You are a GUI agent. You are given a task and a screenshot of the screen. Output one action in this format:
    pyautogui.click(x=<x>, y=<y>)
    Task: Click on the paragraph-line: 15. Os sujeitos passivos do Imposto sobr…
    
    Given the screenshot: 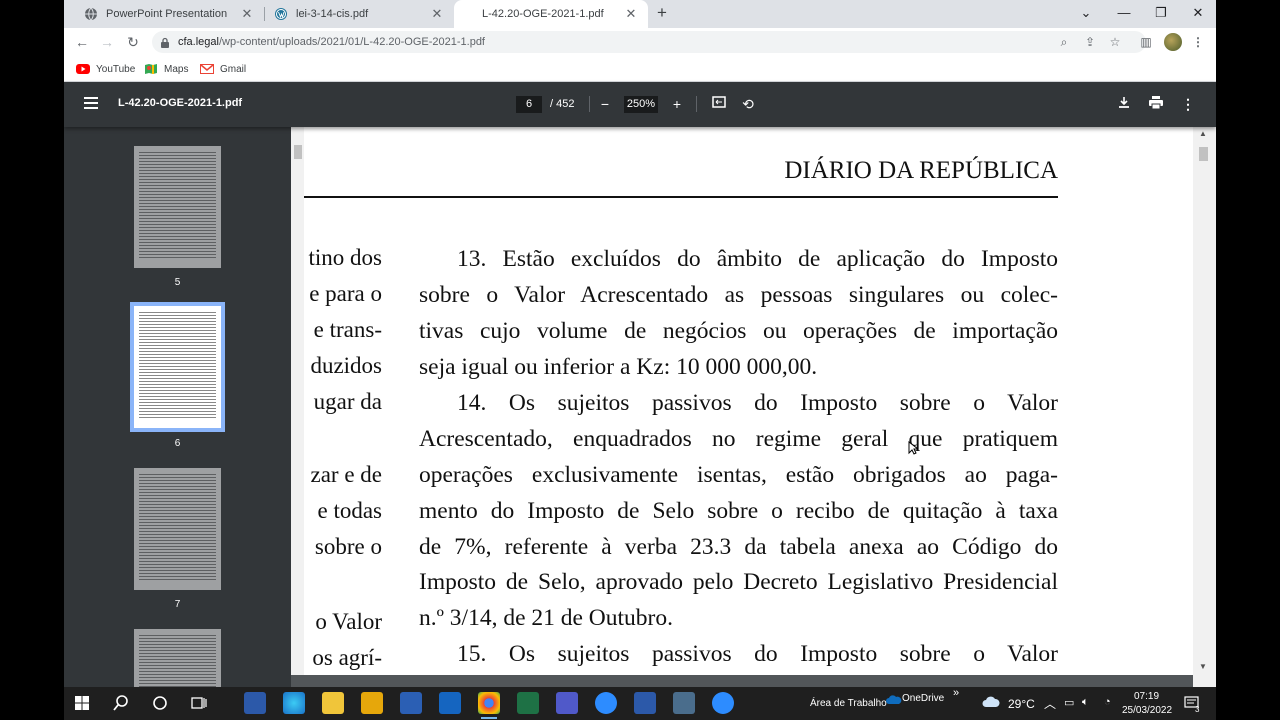 What is the action you would take?
    pyautogui.click(x=757, y=654)
    